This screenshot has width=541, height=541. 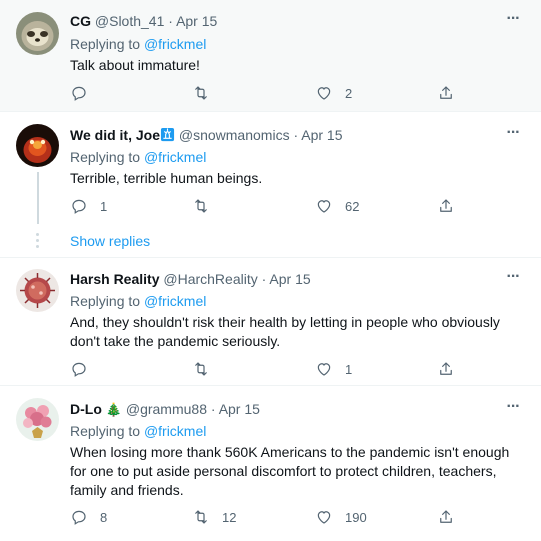 What do you see at coordinates (275, 21) in the screenshot?
I see `tweet-header: CG @Sloth_41 · Apr 15` at bounding box center [275, 21].